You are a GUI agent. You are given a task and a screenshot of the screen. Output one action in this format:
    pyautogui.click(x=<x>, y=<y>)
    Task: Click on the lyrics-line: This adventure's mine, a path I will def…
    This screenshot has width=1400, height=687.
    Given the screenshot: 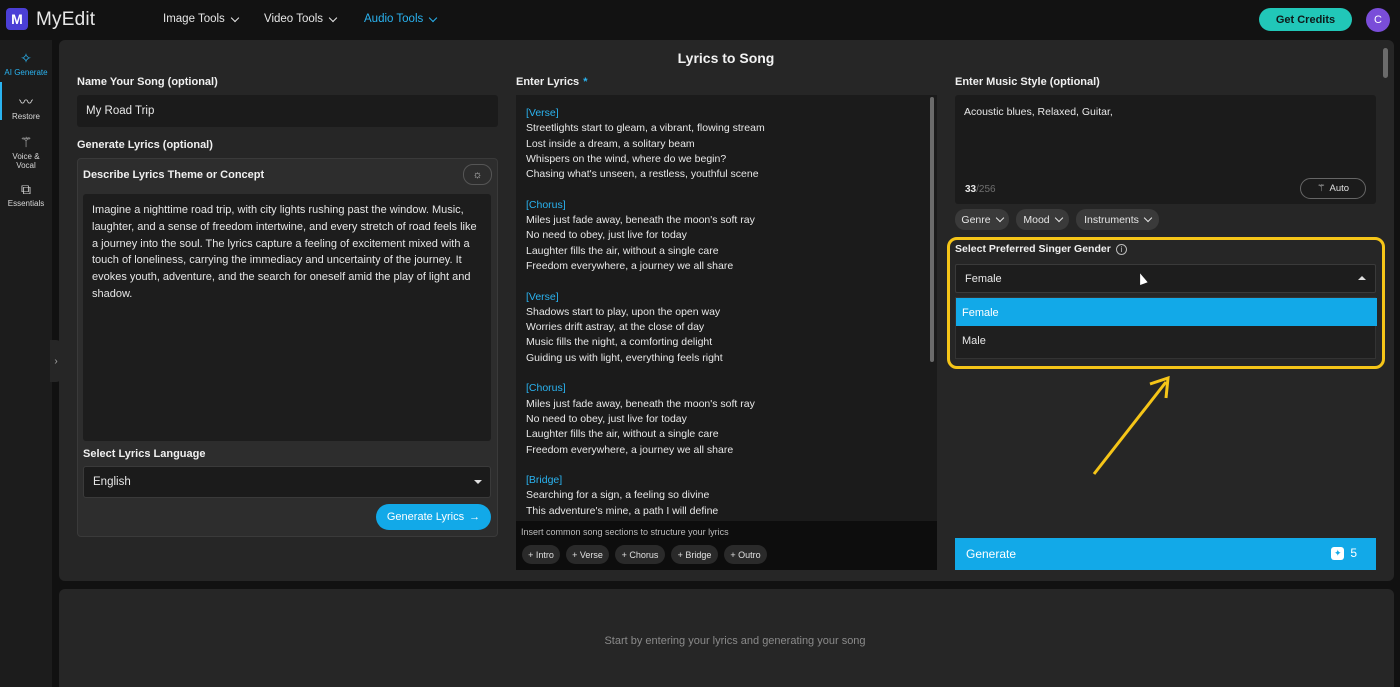 What is the action you would take?
    pyautogui.click(x=622, y=510)
    